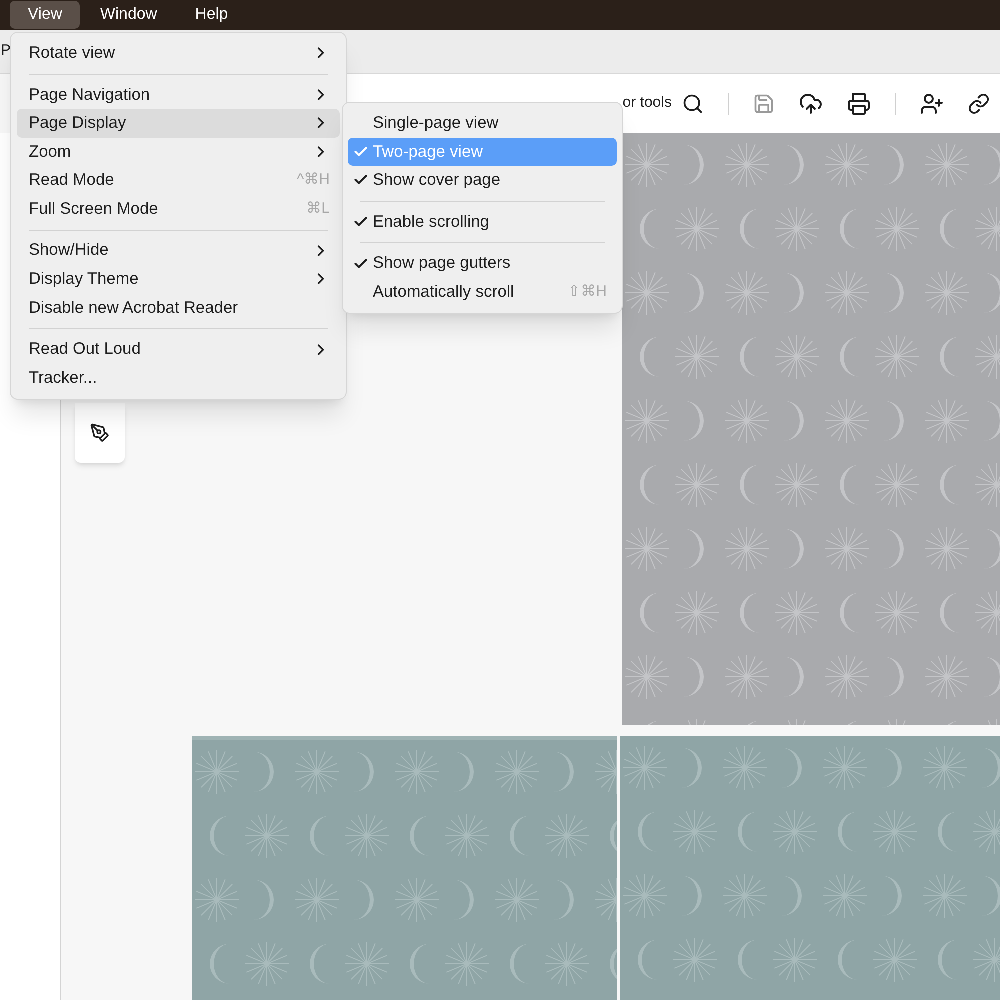 The width and height of the screenshot is (1000, 1000). Describe the element at coordinates (211, 15) in the screenshot. I see `menu-bar-item: Help` at that location.